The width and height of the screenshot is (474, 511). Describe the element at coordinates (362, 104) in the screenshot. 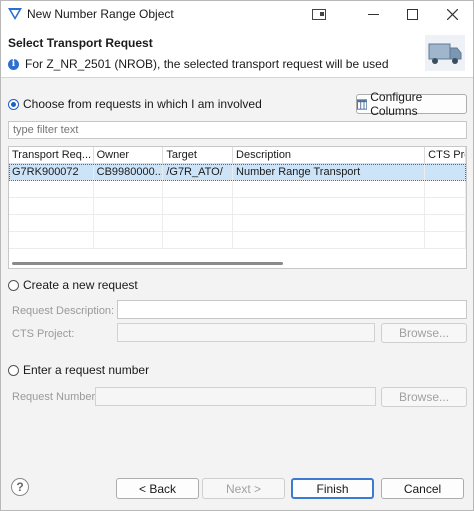

I see `configure-columns-icon` at that location.